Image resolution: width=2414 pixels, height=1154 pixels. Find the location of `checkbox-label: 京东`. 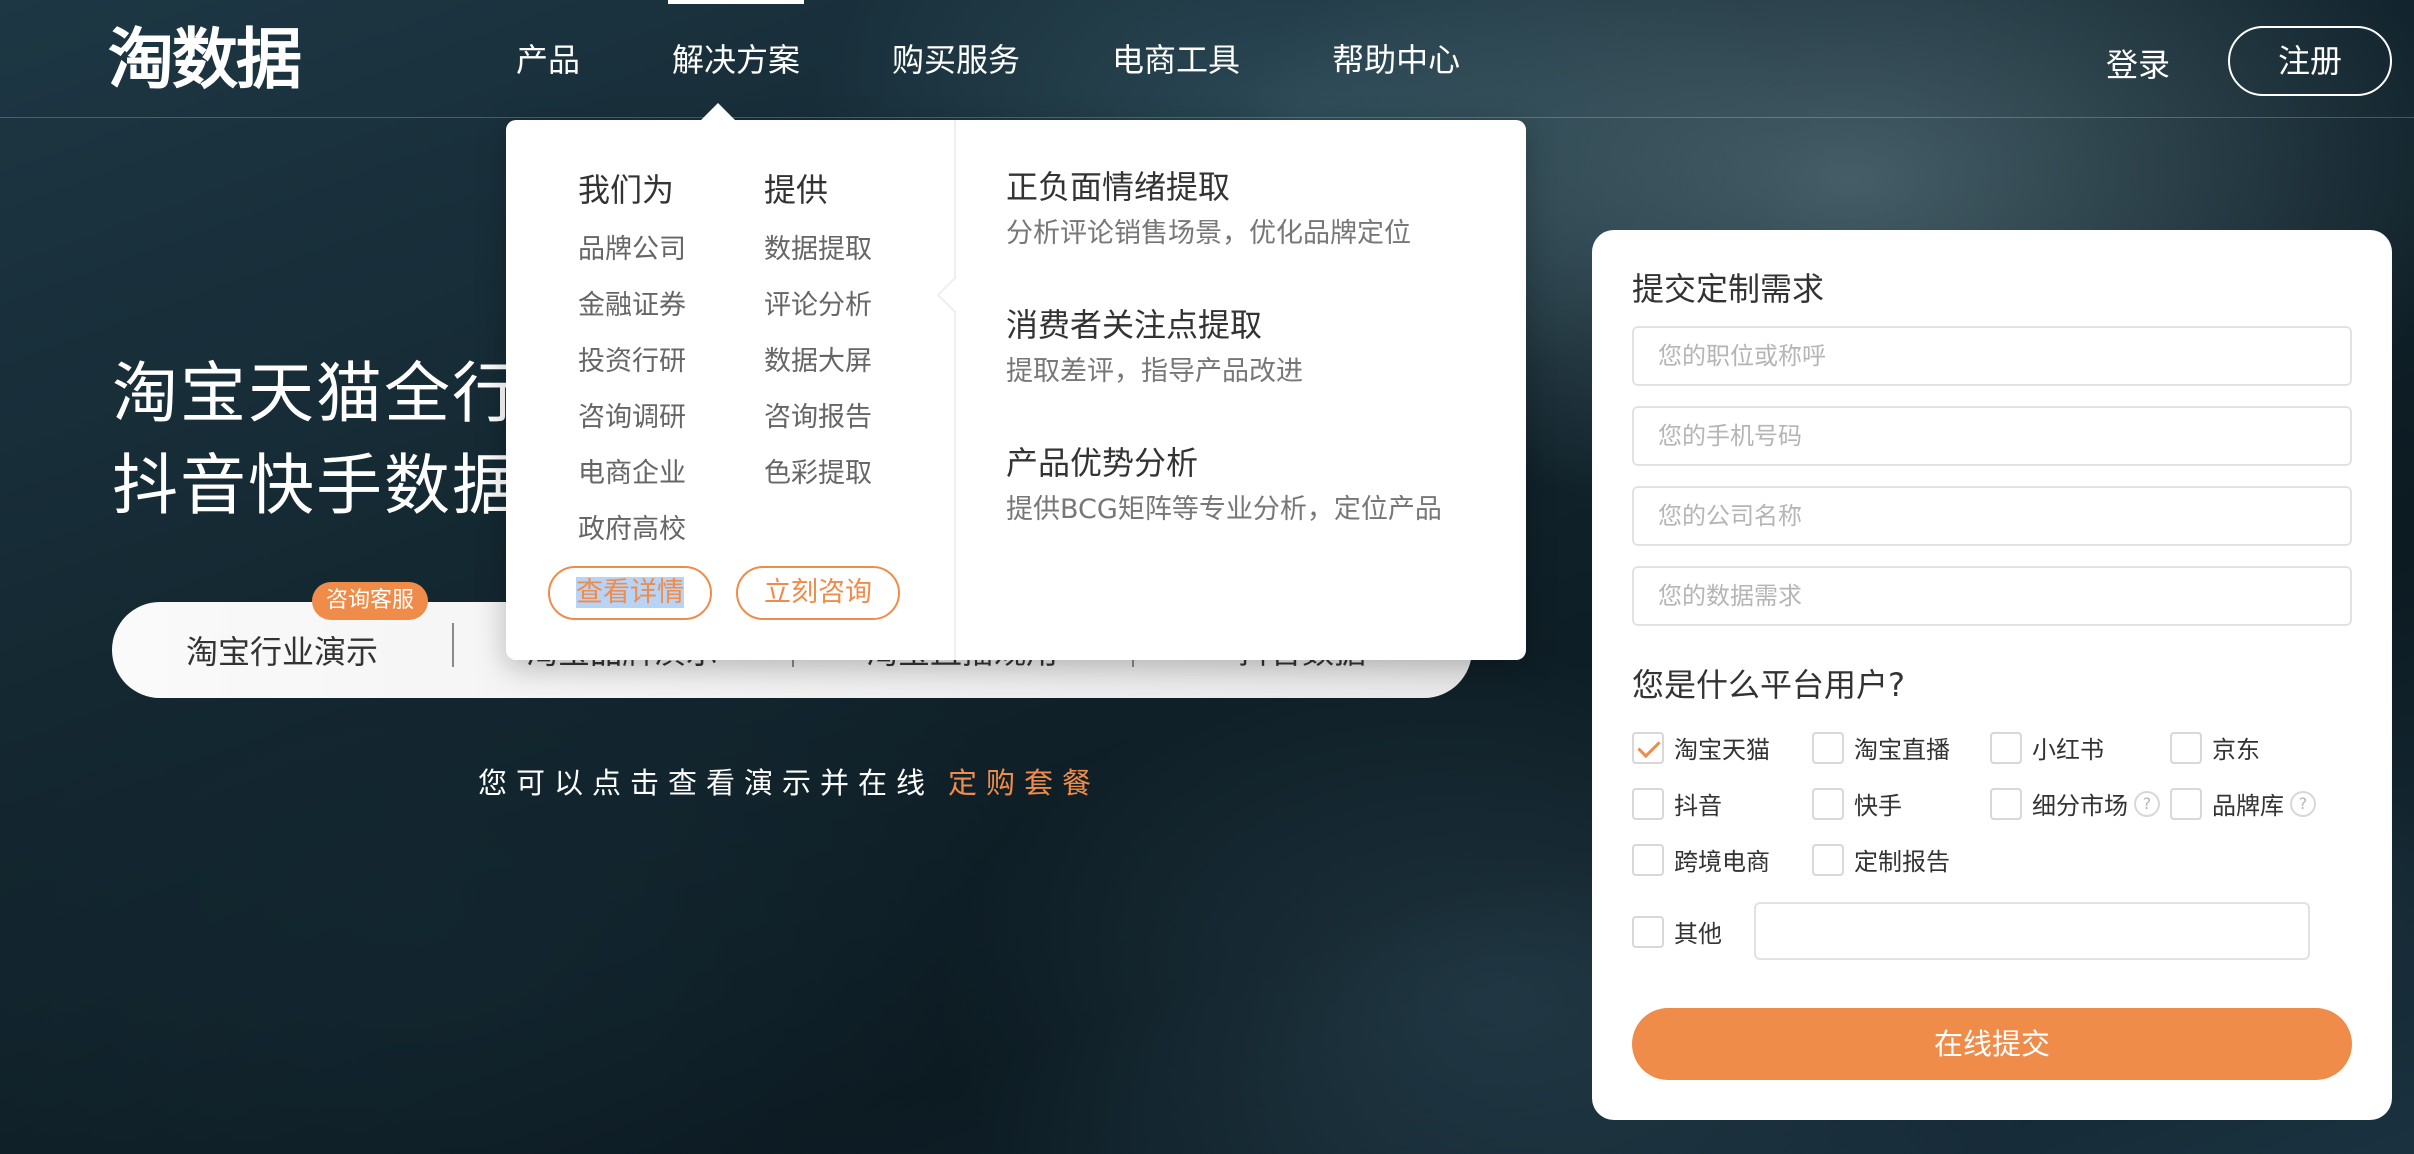

checkbox-label: 京东 is located at coordinates (2236, 750).